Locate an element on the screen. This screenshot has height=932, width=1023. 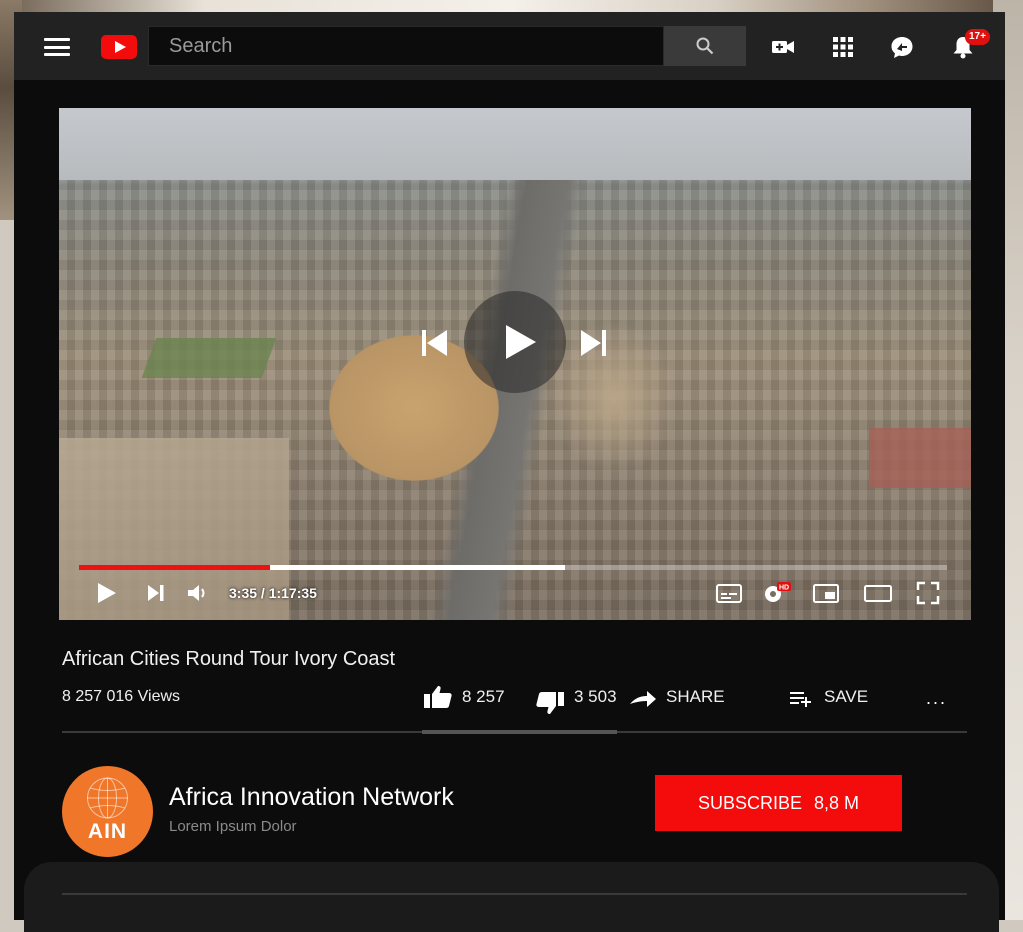
menu-icon is located at coordinates (57, 47).